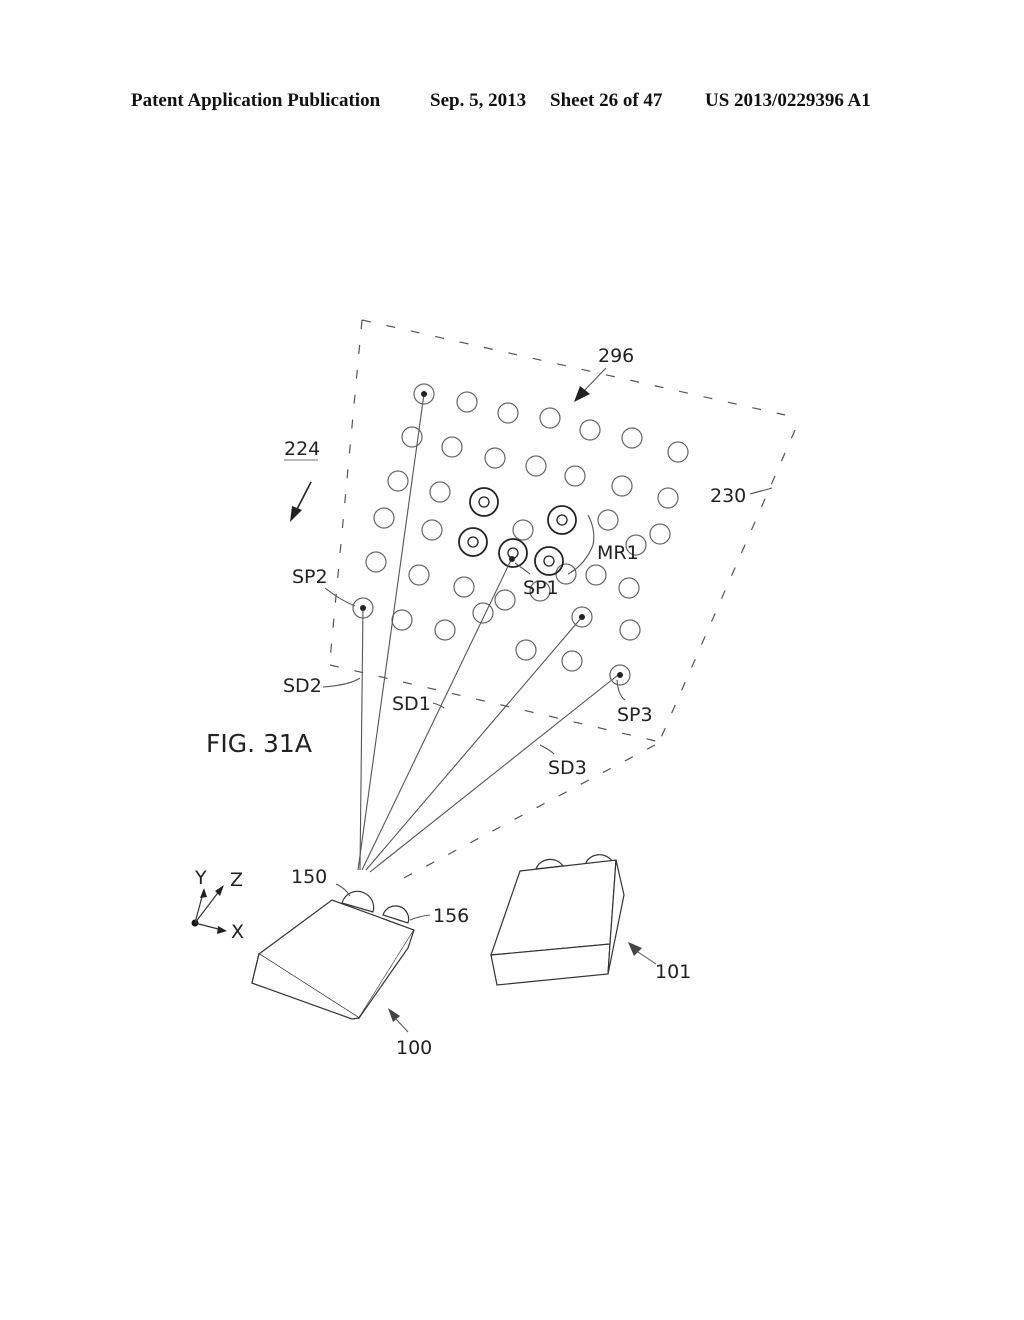 The image size is (1024, 1320). What do you see at coordinates (616, 356) in the screenshot?
I see `label-296: 296` at bounding box center [616, 356].